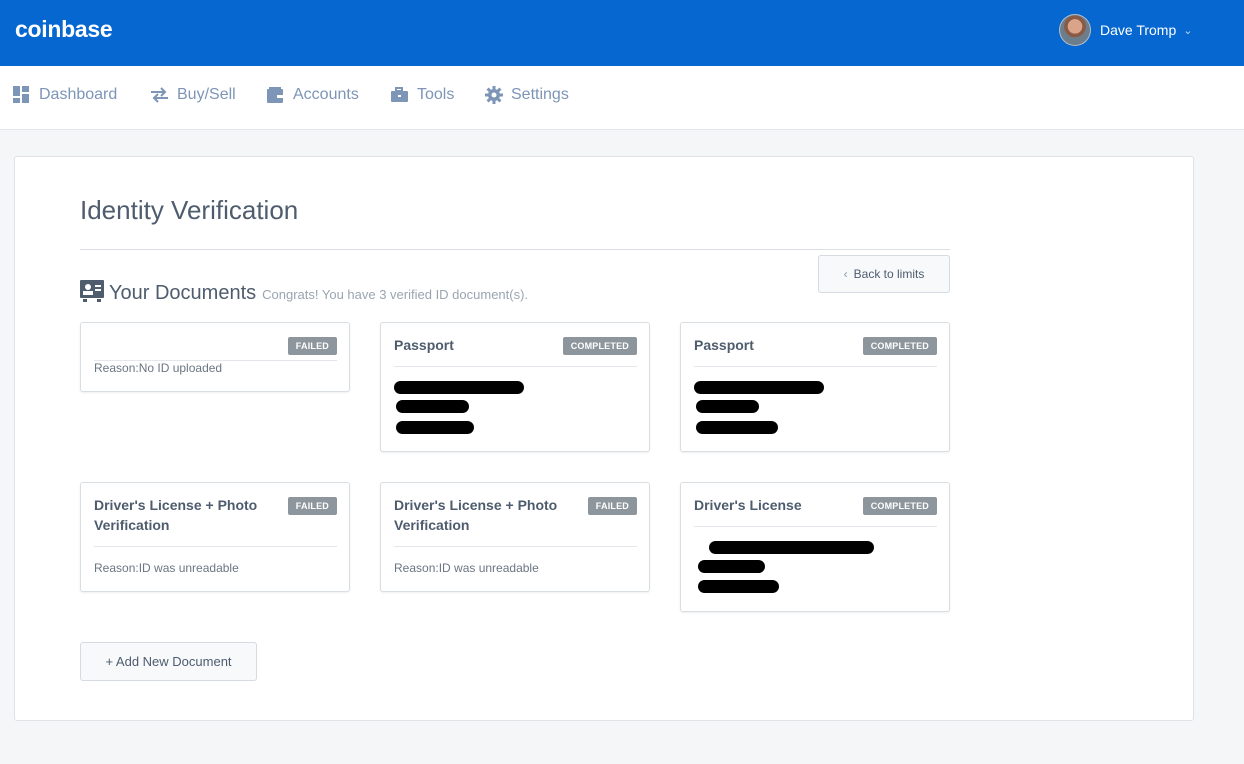  Describe the element at coordinates (889, 274) in the screenshot. I see `back-to-limits-label: Back to limits` at that location.